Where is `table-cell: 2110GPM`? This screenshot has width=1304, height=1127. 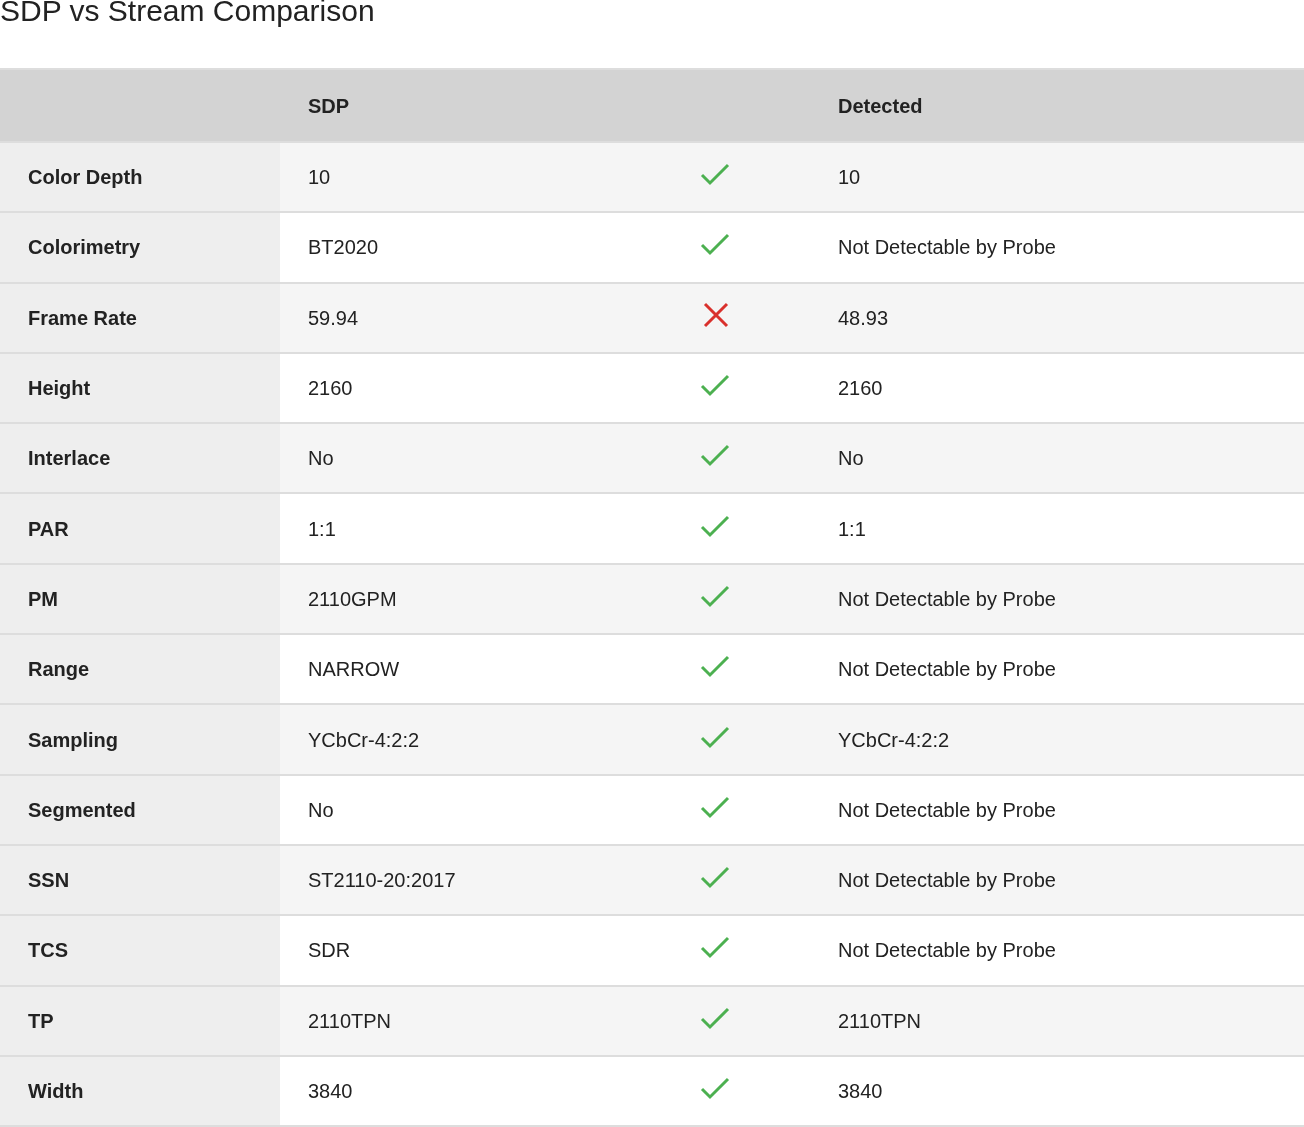
table-cell: 2110GPM is located at coordinates (485, 599).